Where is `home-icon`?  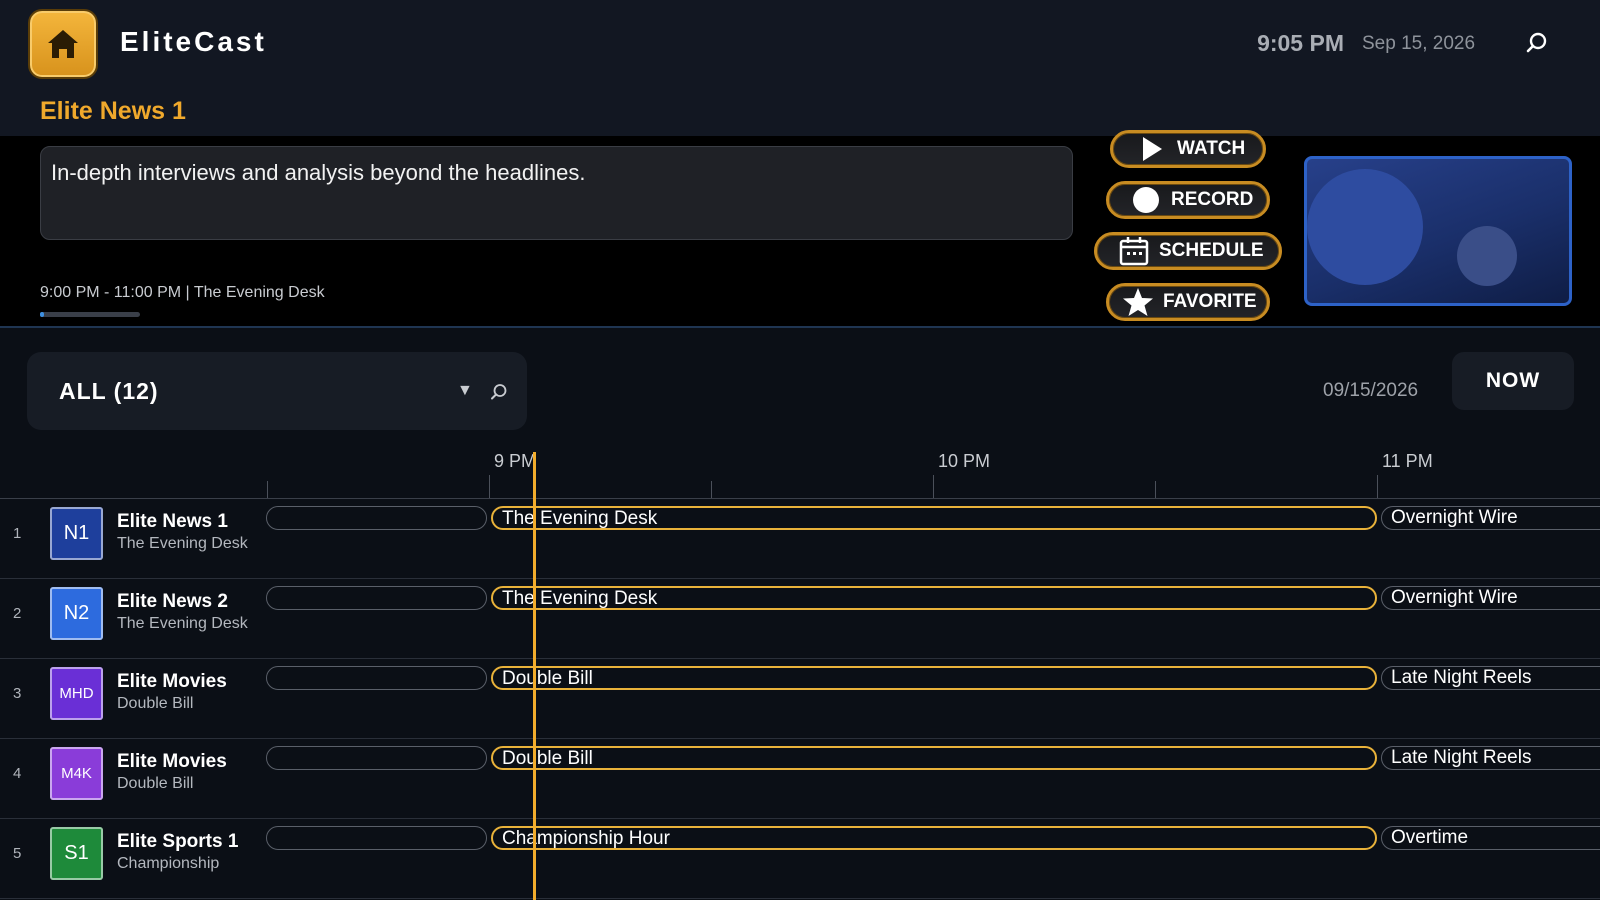 home-icon is located at coordinates (63, 44).